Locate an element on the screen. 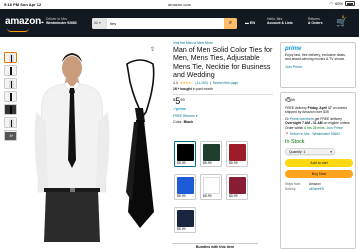 Image resolution: width=359 pixels, height=249 pixels. rating-row: 4.4 ★★★★☆ (11,150) | Search this page is located at coordinates (206, 83).